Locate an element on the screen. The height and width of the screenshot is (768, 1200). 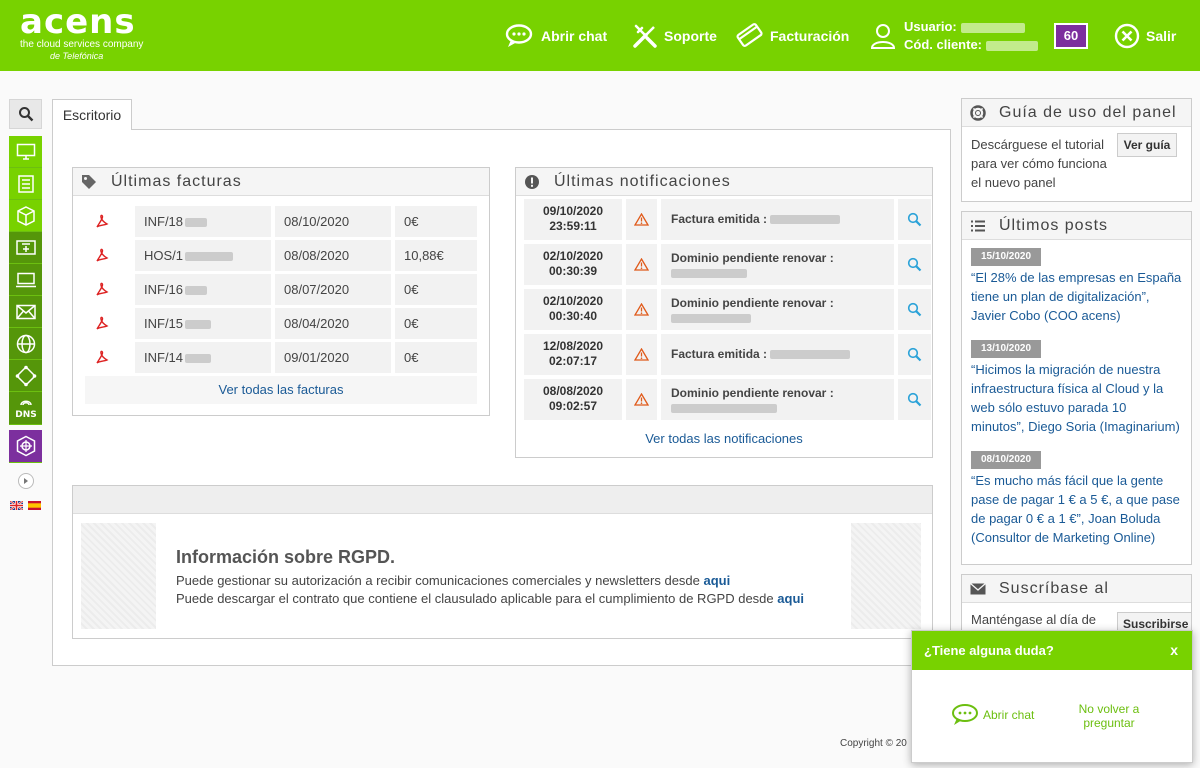
list-icon is located at coordinates (25, 183).